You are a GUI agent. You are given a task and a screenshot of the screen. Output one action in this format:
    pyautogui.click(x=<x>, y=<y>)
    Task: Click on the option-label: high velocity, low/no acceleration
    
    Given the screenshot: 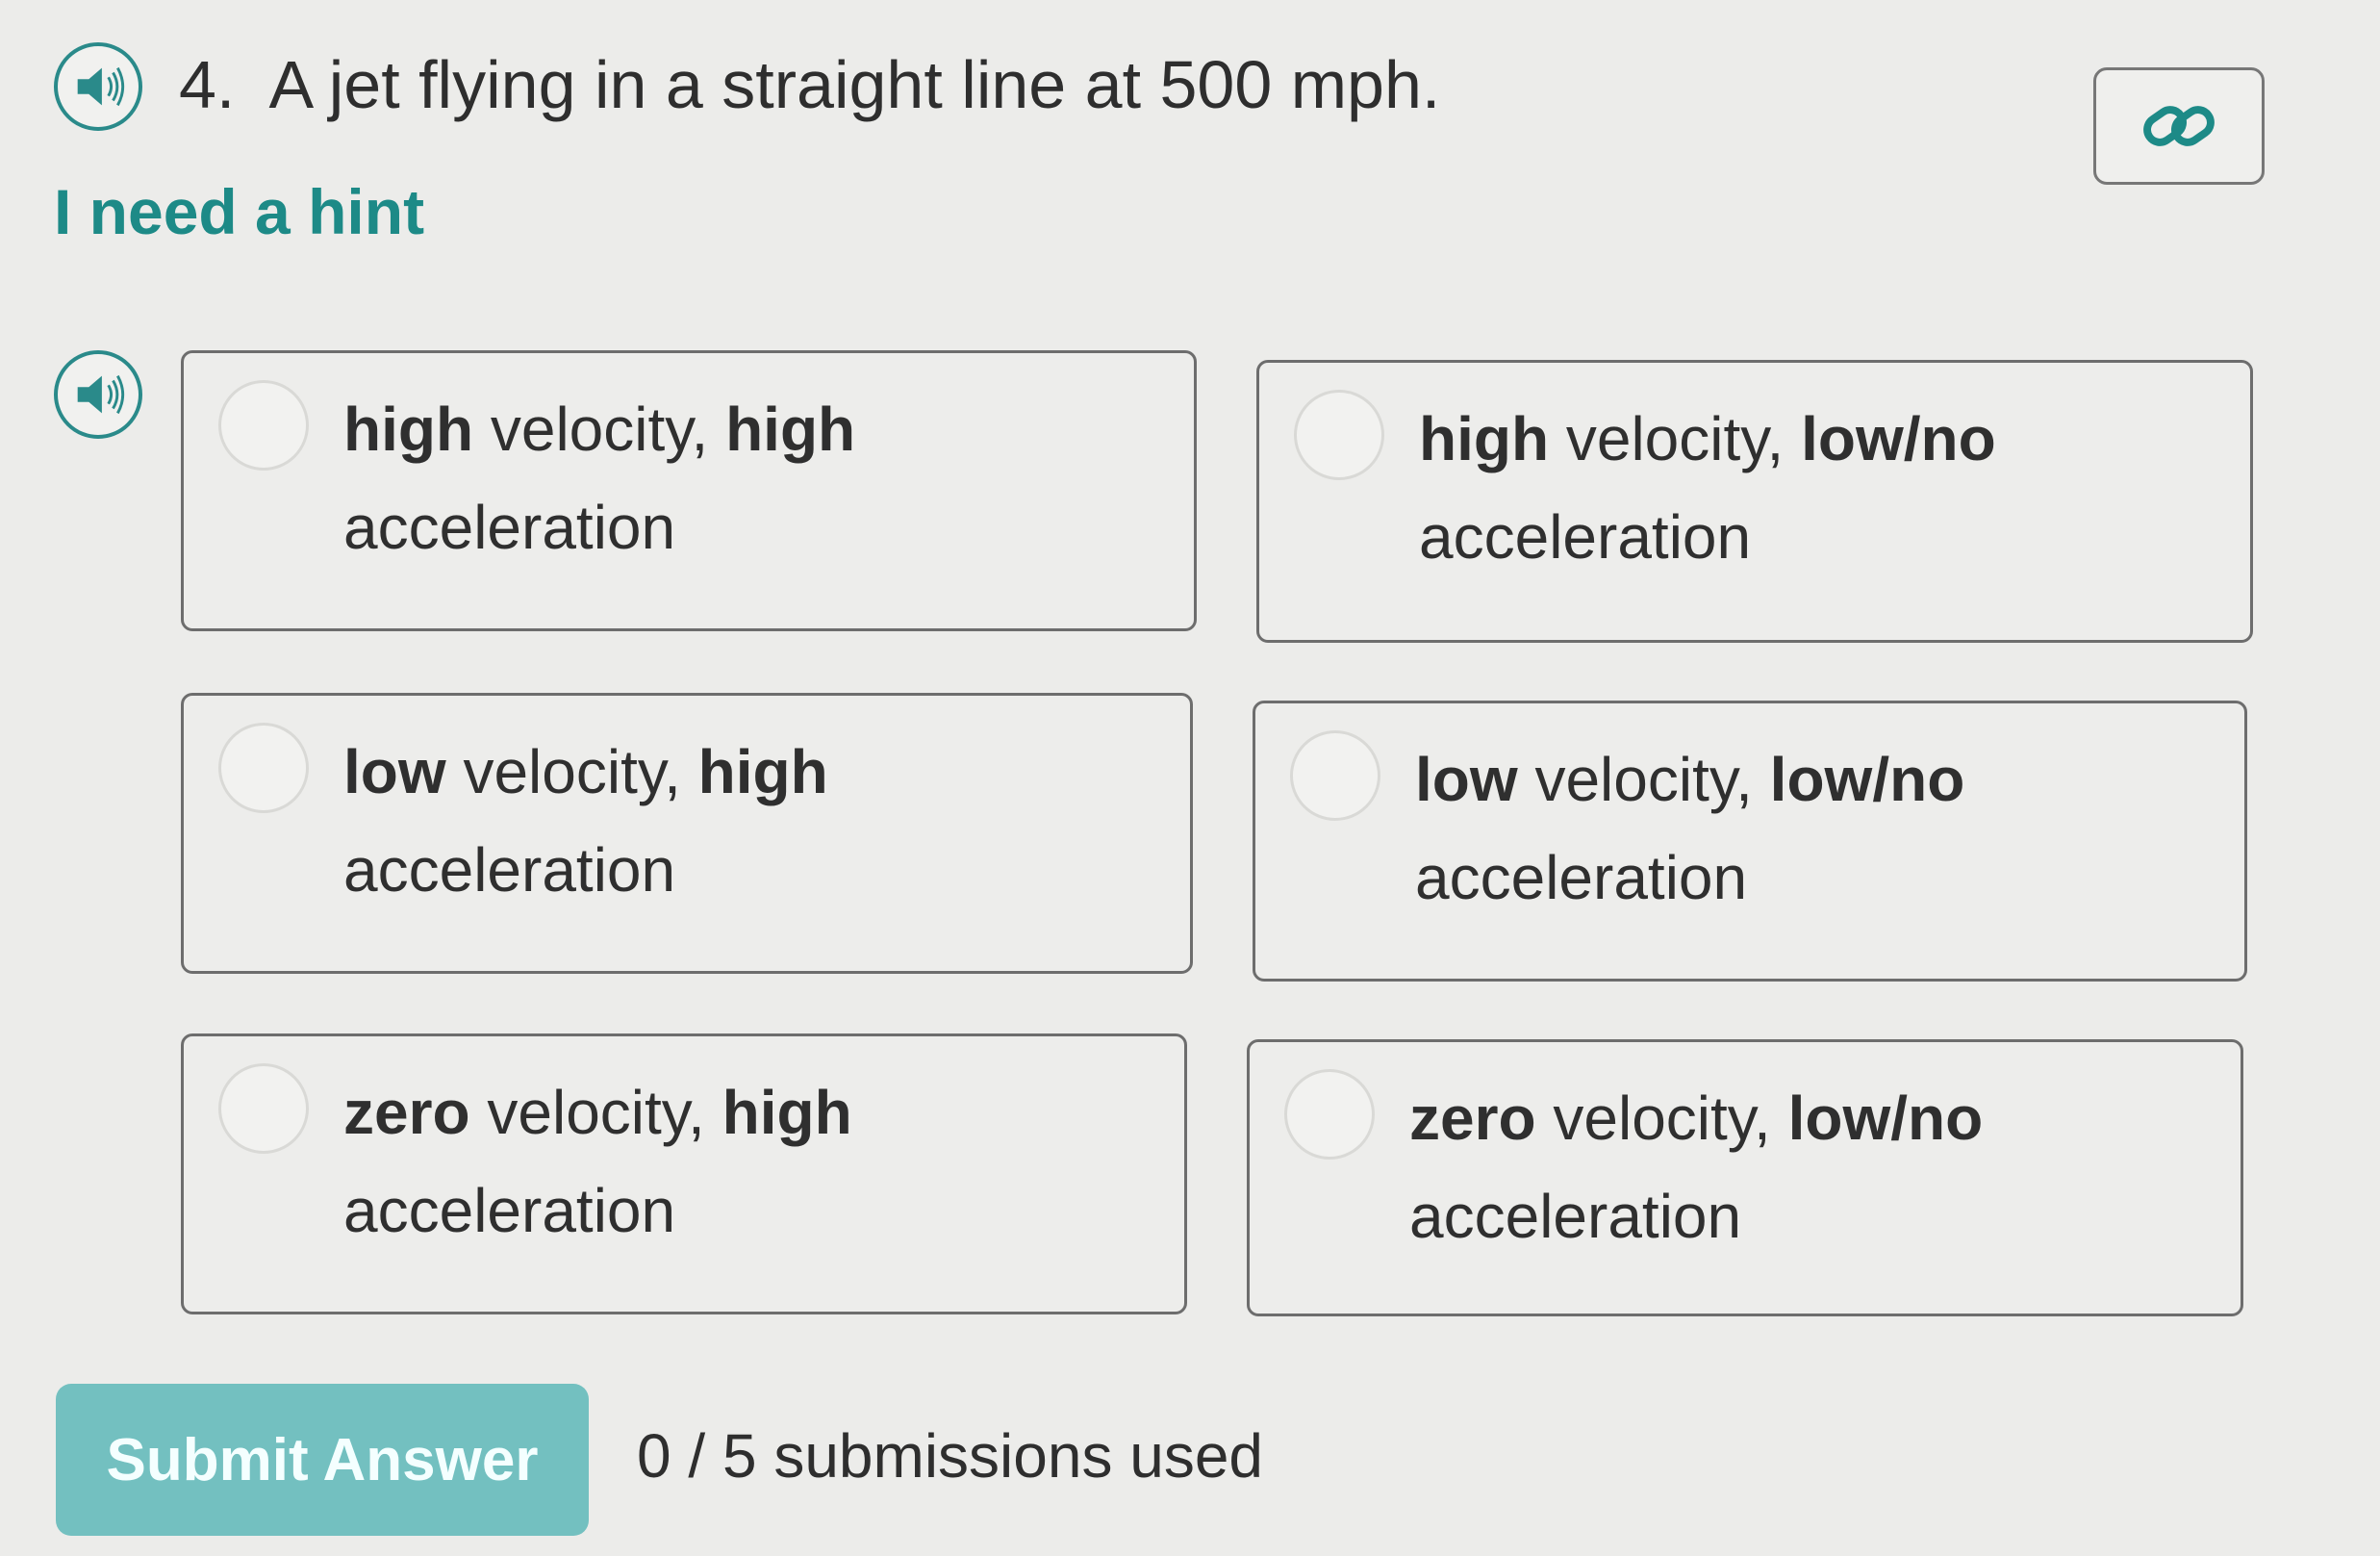 What is the action you would take?
    pyautogui.click(x=1814, y=488)
    